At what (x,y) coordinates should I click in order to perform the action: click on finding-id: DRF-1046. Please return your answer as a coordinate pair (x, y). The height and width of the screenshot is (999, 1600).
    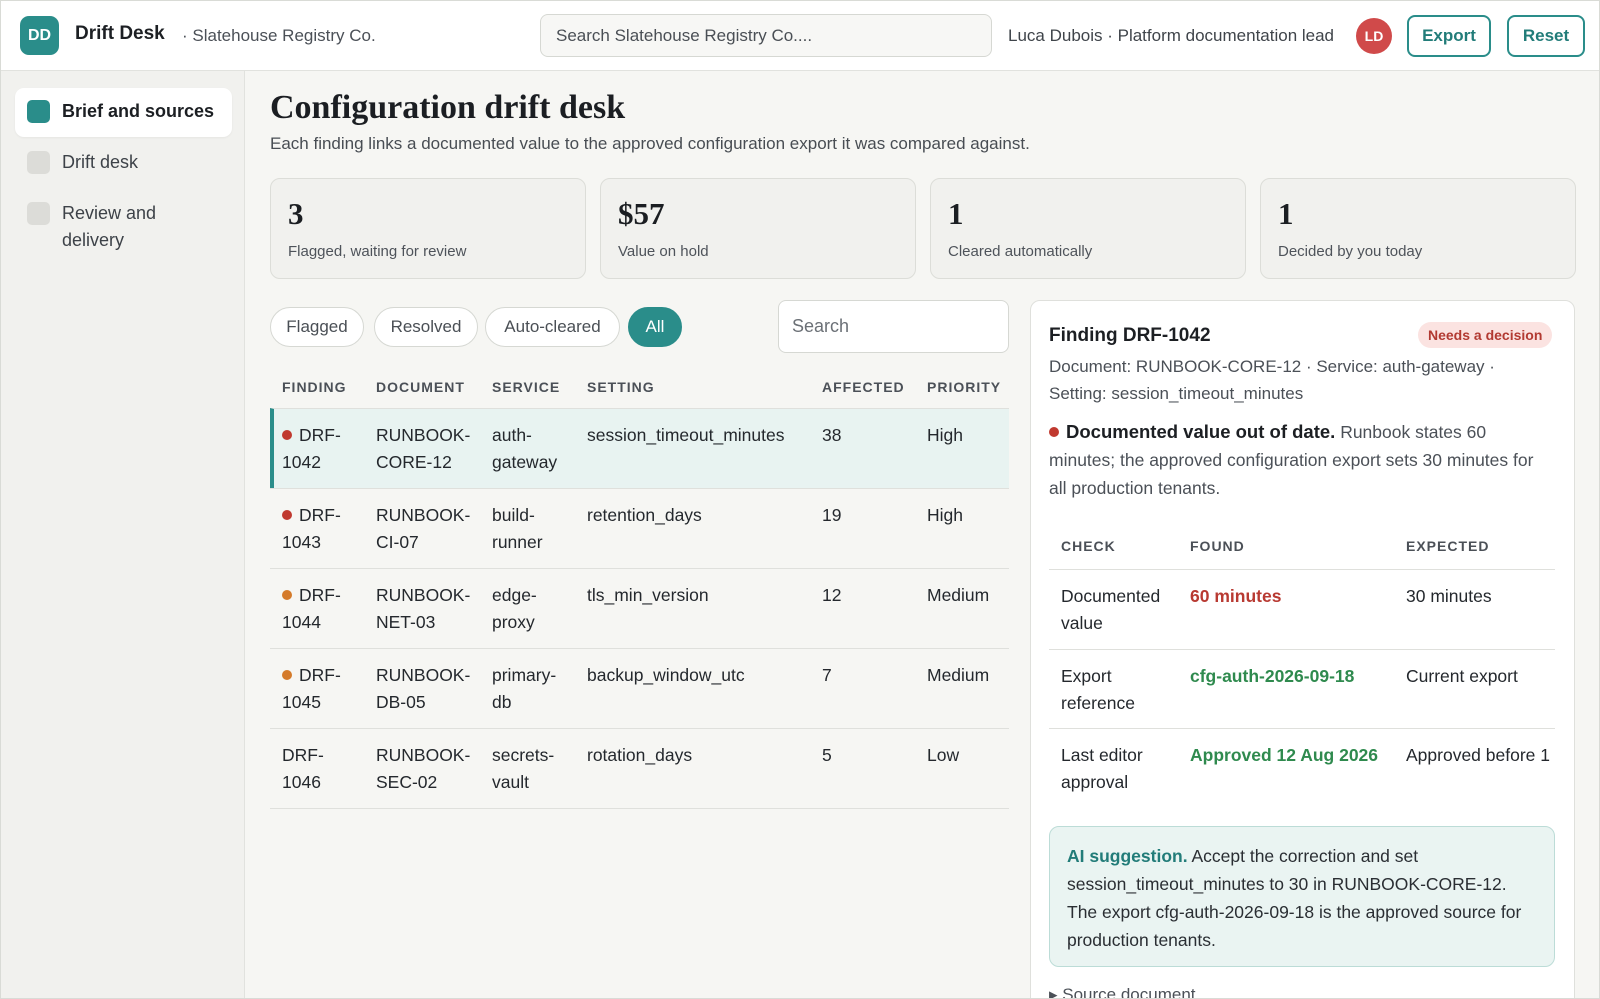
    Looking at the image, I should click on (303, 768).